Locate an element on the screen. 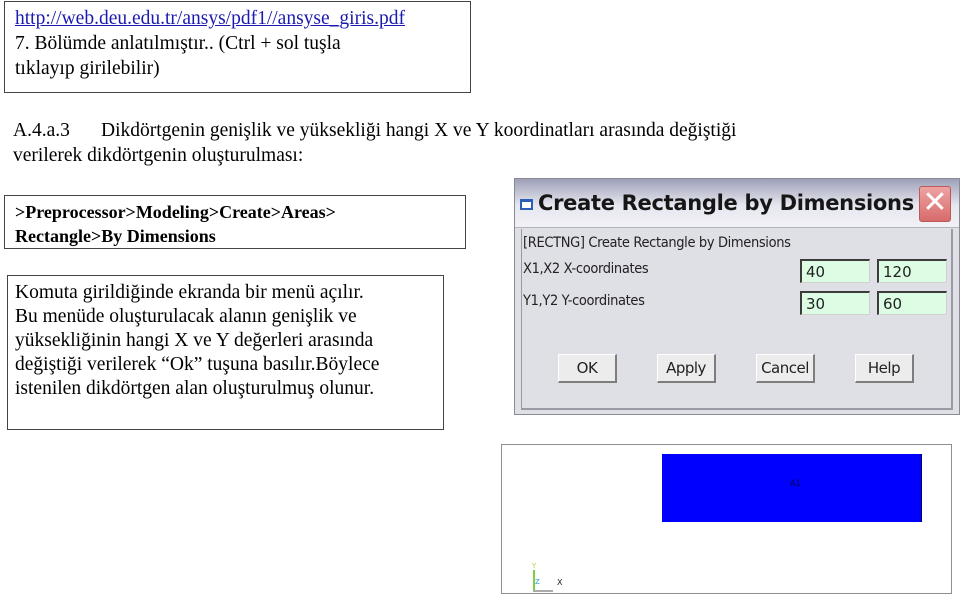  command-path-line-1: >Preprocessor>Modeling>Create>Areas> is located at coordinates (175, 212).